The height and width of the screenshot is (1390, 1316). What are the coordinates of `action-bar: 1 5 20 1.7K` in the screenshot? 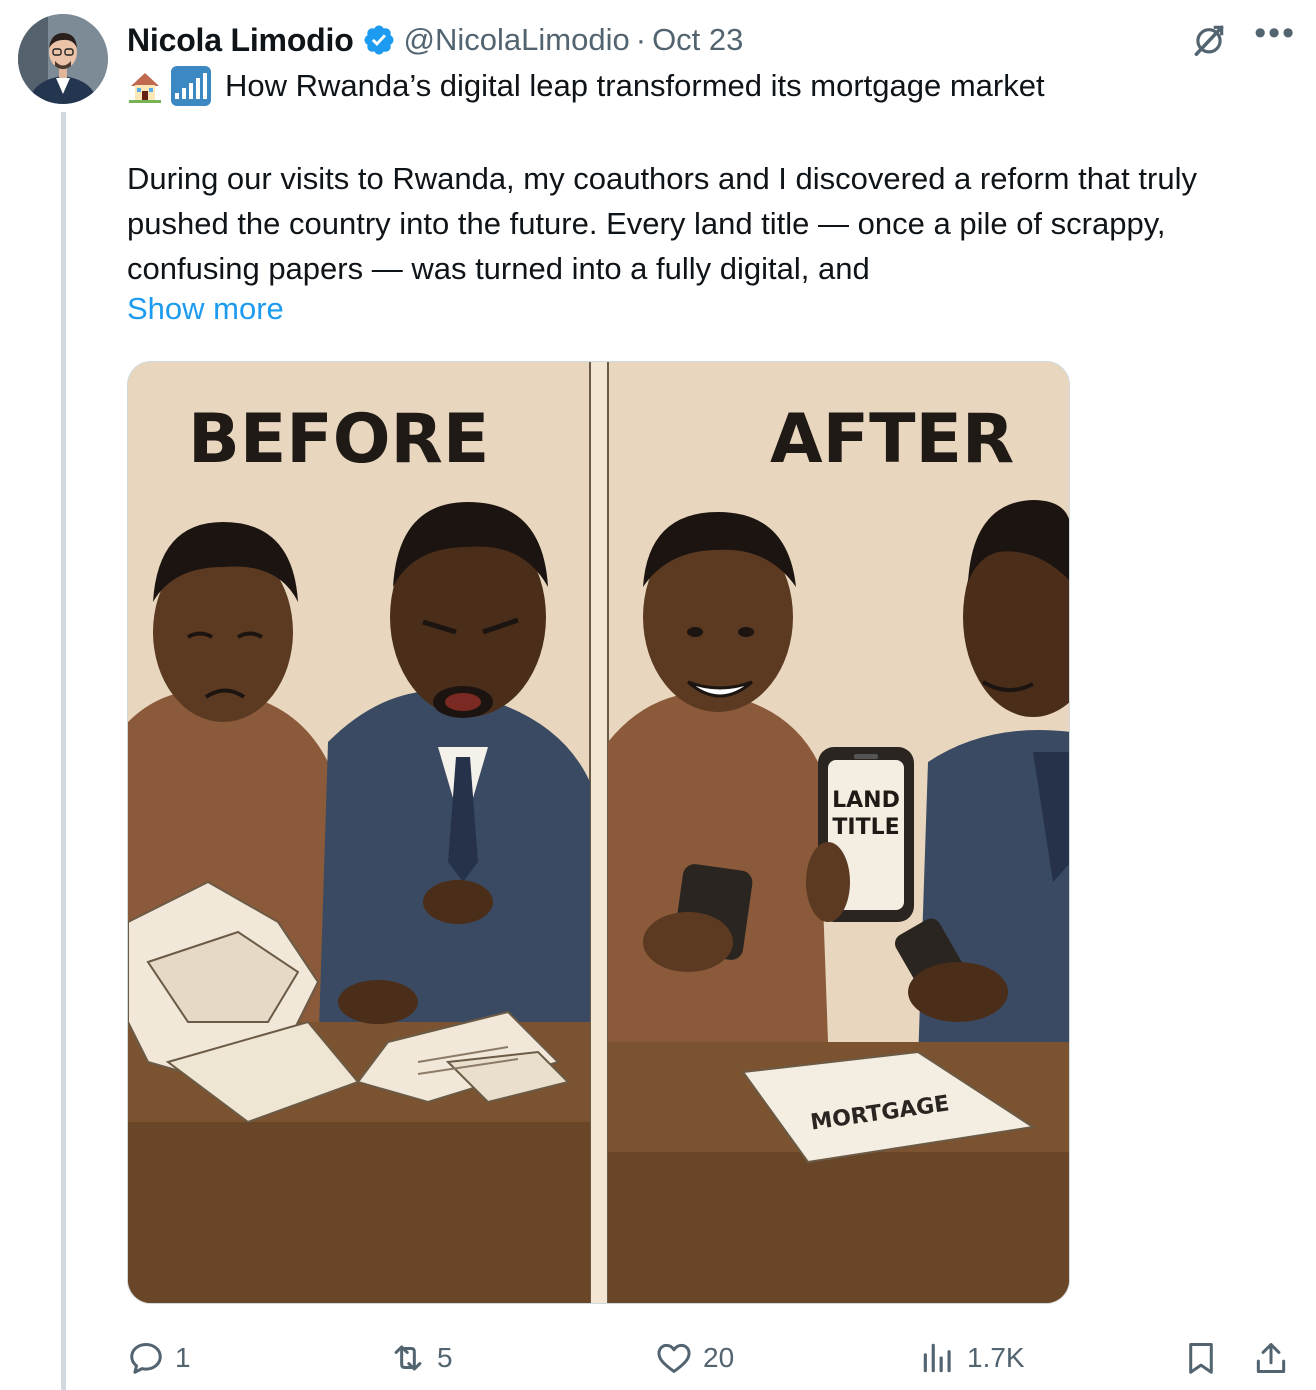 It's located at (712, 1358).